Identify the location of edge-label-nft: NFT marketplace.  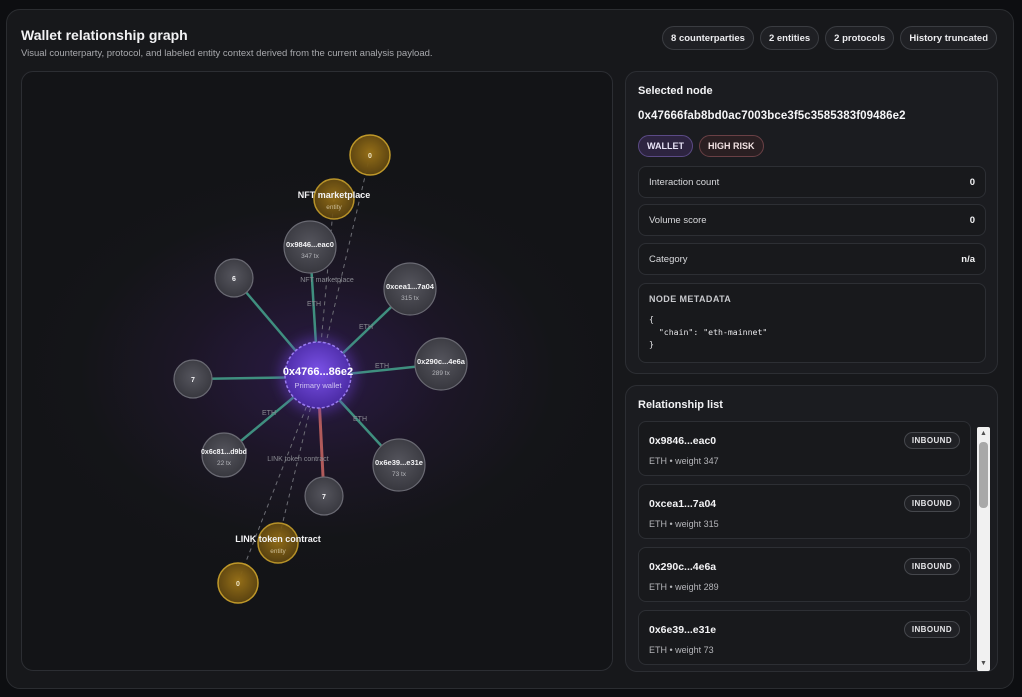
(327, 280).